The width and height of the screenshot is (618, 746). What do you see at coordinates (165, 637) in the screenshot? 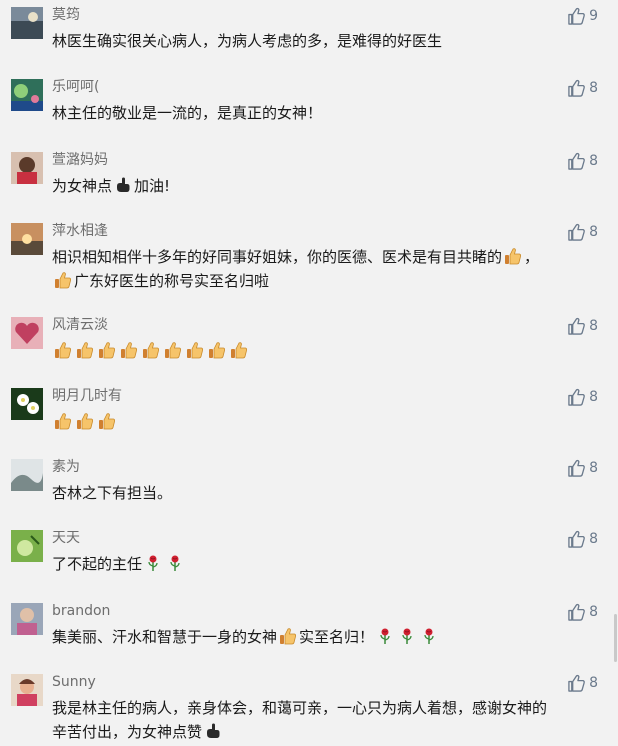
I see `comment-text-segment: 集美丽、汗水和智慧于一身的女神` at bounding box center [165, 637].